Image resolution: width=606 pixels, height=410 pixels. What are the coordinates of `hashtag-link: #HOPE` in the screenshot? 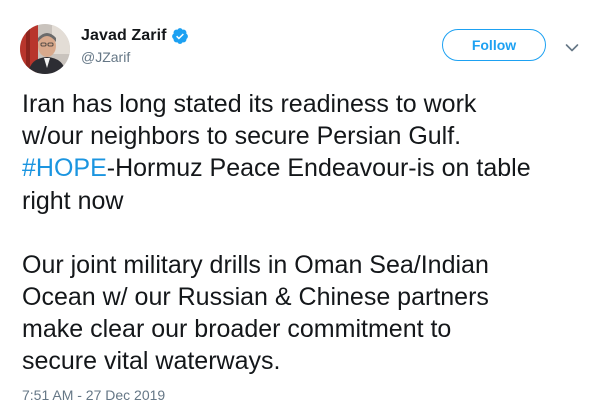 It's located at (64, 168).